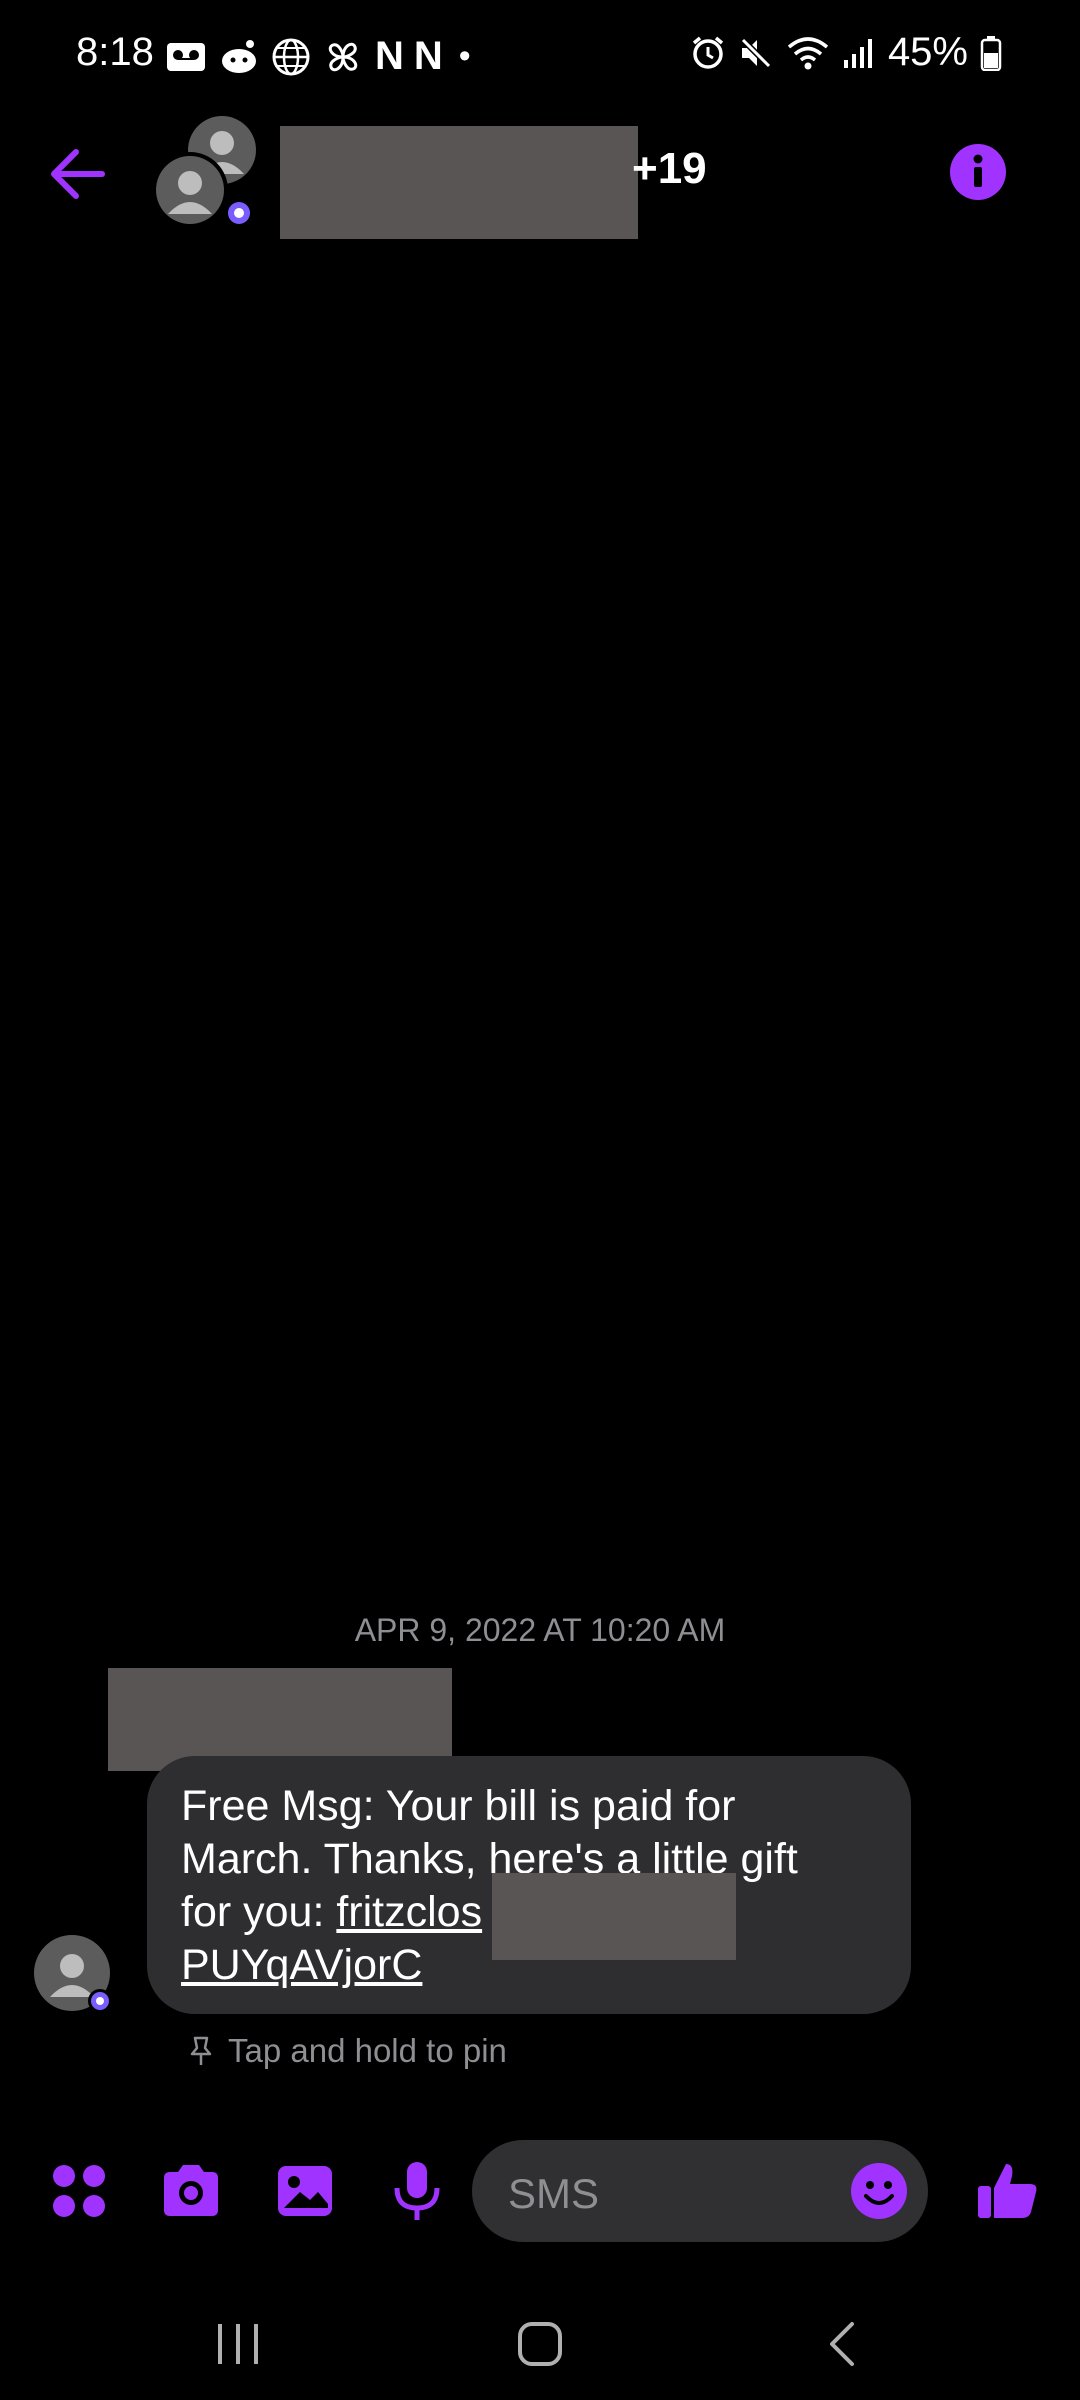  What do you see at coordinates (540, 1630) in the screenshot?
I see `message-timestamp: APR 9, 2022 AT 10:20 AM` at bounding box center [540, 1630].